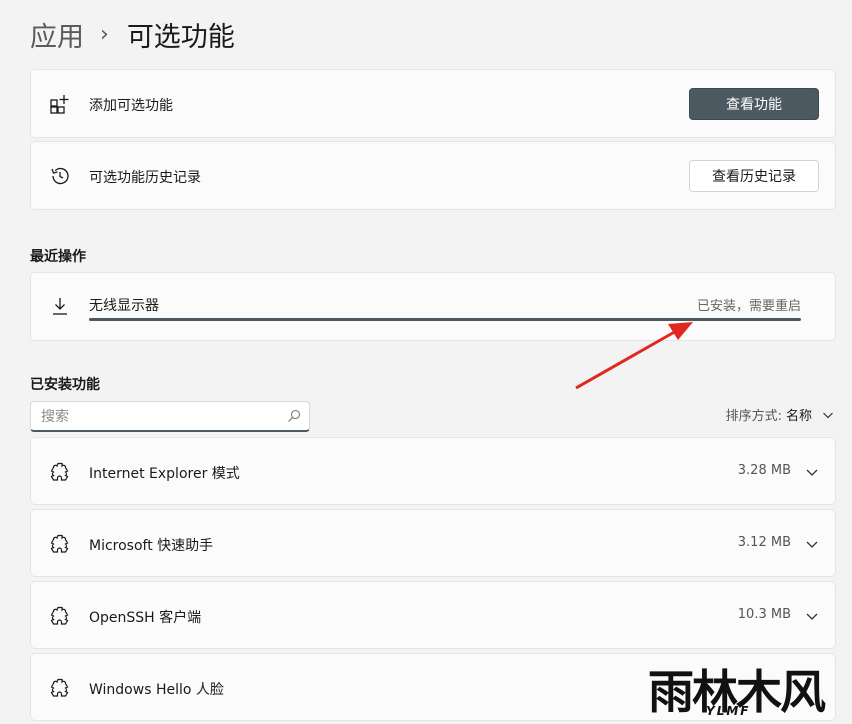 Image resolution: width=852 pixels, height=724 pixels. Describe the element at coordinates (764, 470) in the screenshot. I see `feature-size: 3.28 MB` at that location.